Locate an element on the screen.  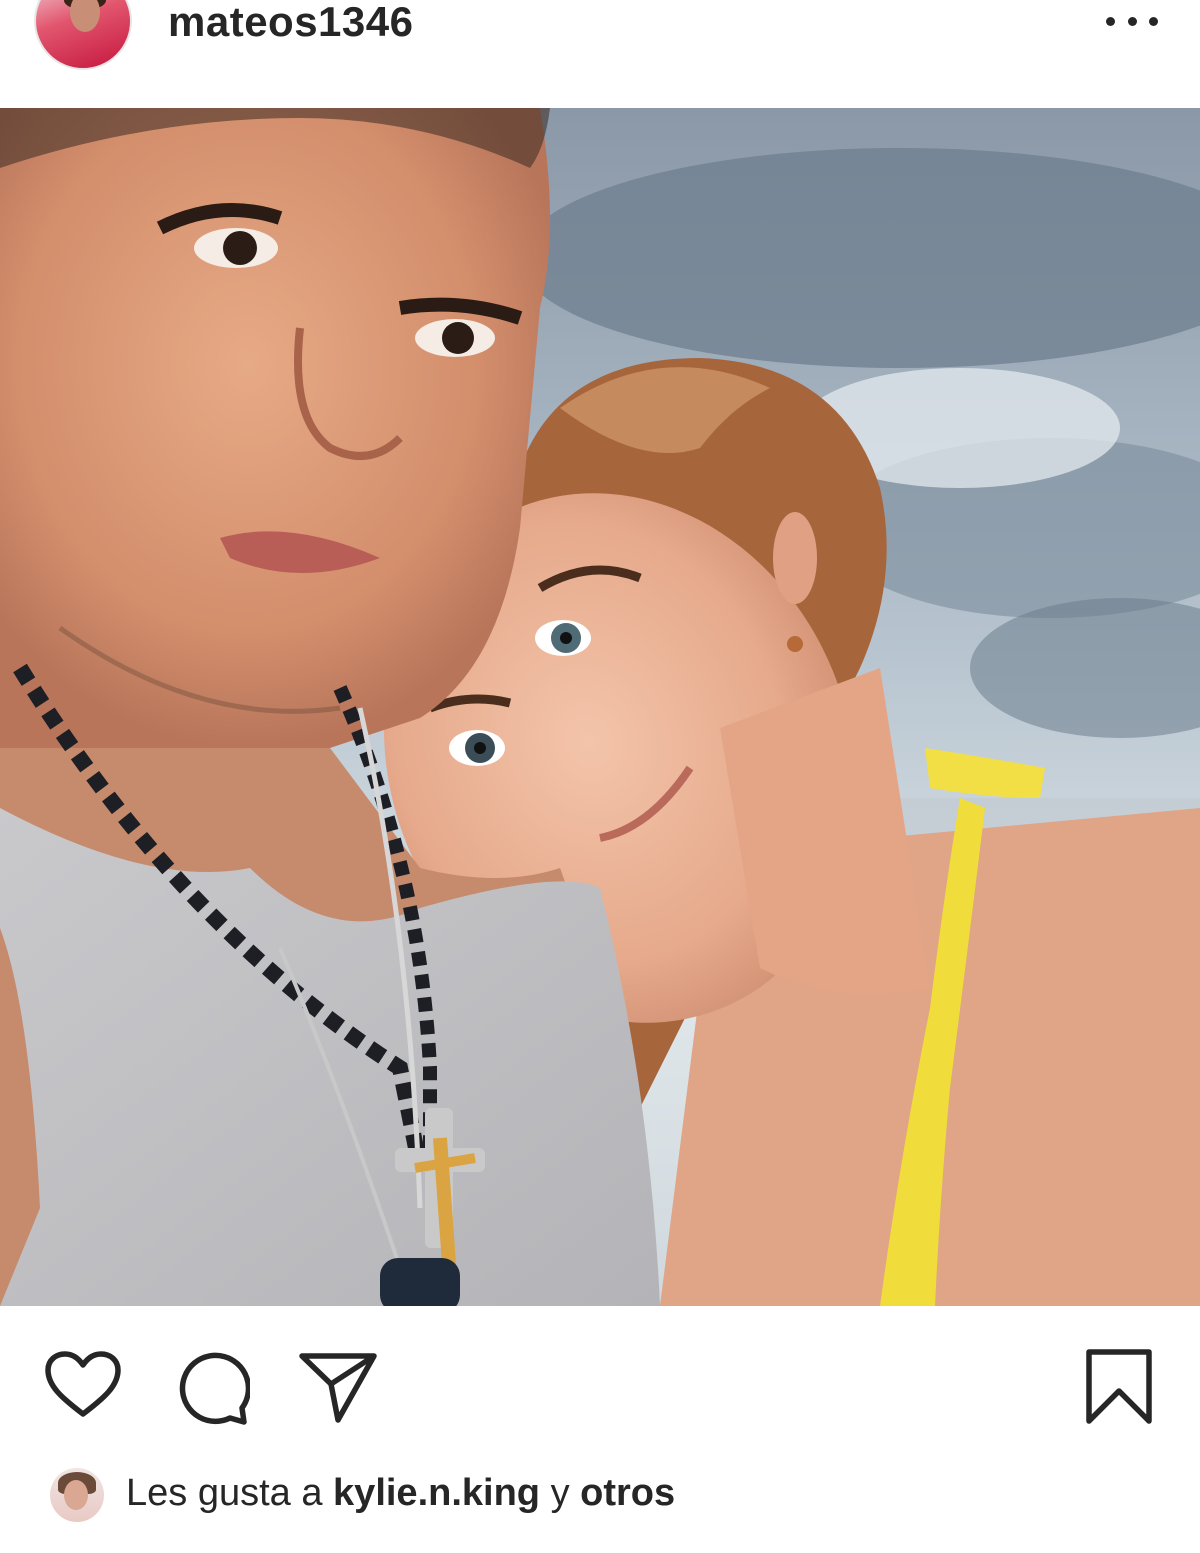
username: mateos1346 is located at coordinates (291, 23).